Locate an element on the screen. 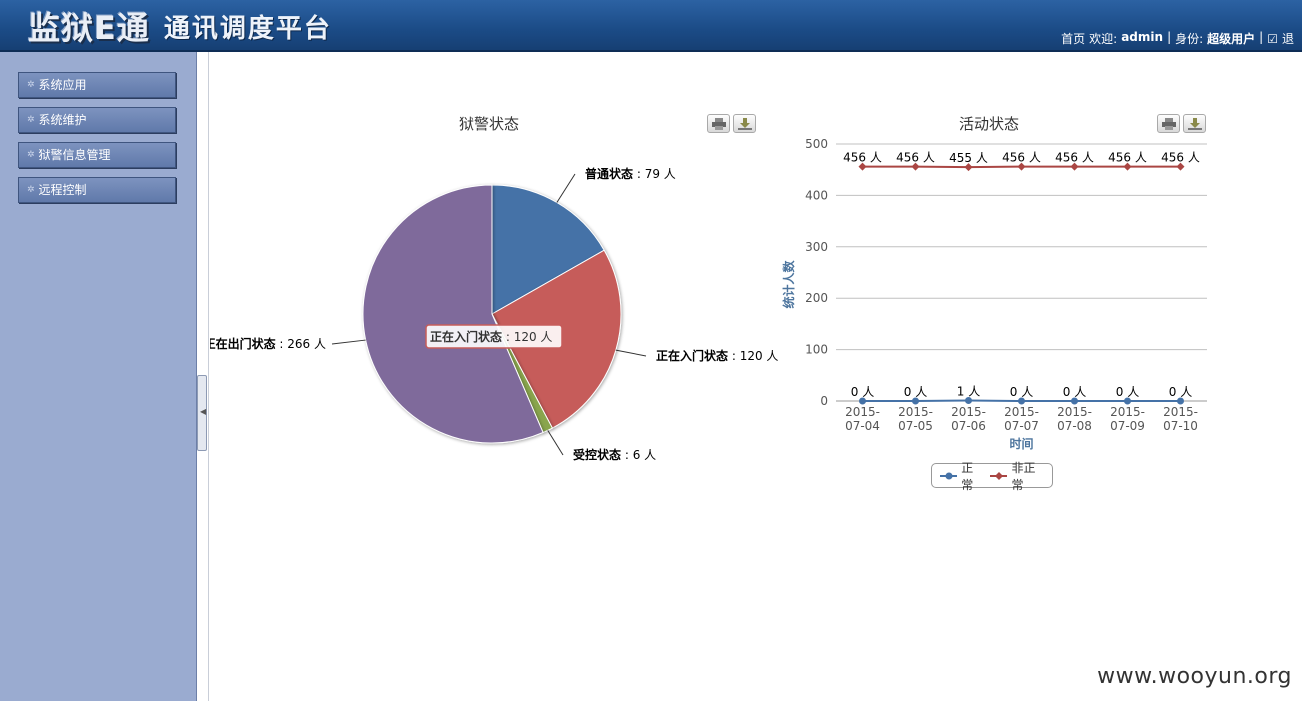 The width and height of the screenshot is (1302, 701). platform-title: 通讯调度平台 is located at coordinates (247, 28).